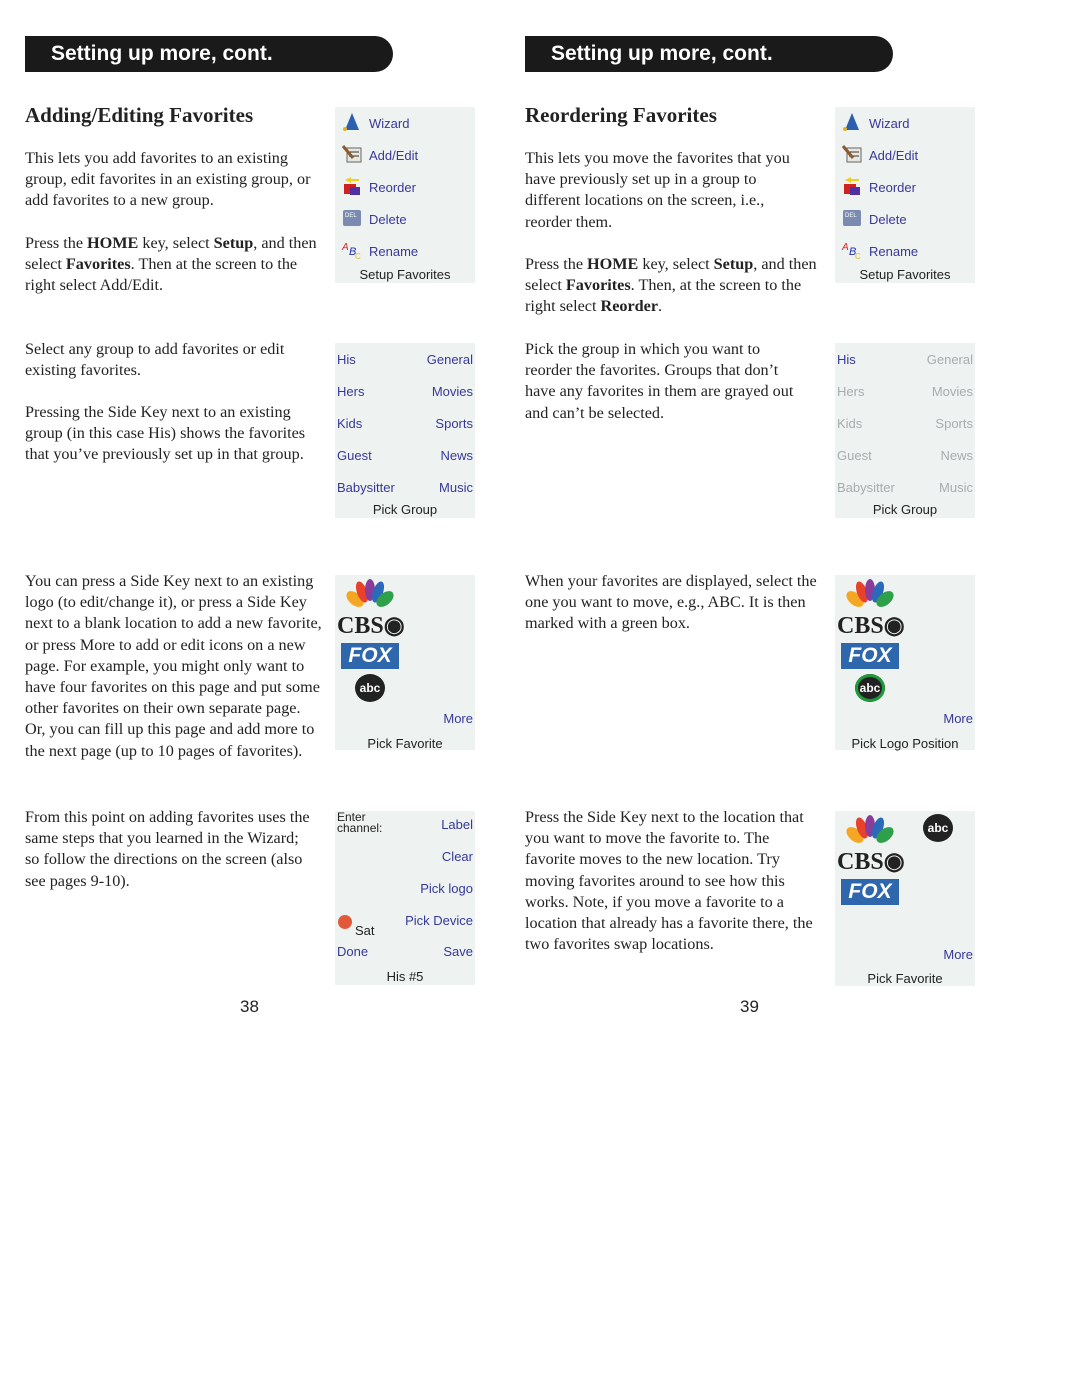 The width and height of the screenshot is (1080, 1397). Describe the element at coordinates (405, 976) in the screenshot. I see `screen-caption: His #5` at that location.